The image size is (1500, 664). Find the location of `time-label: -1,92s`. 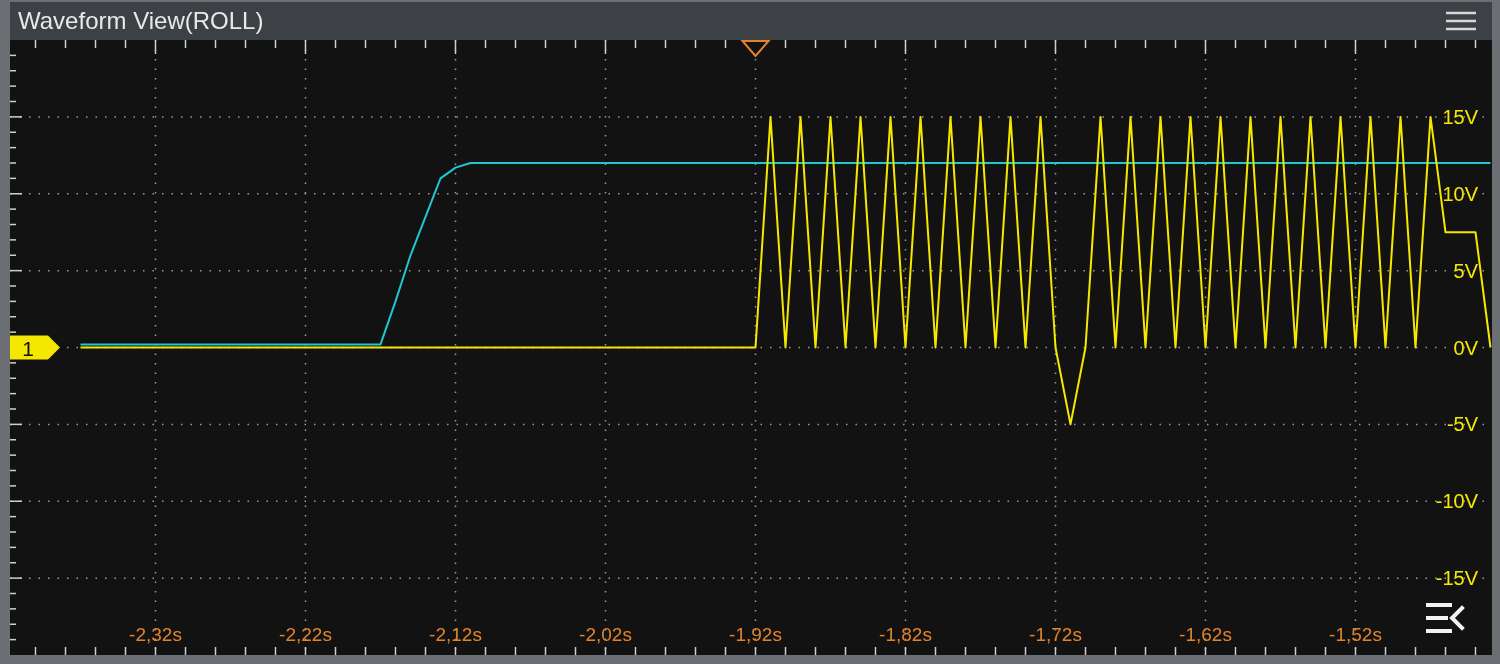

time-label: -1,92s is located at coordinates (755, 634).